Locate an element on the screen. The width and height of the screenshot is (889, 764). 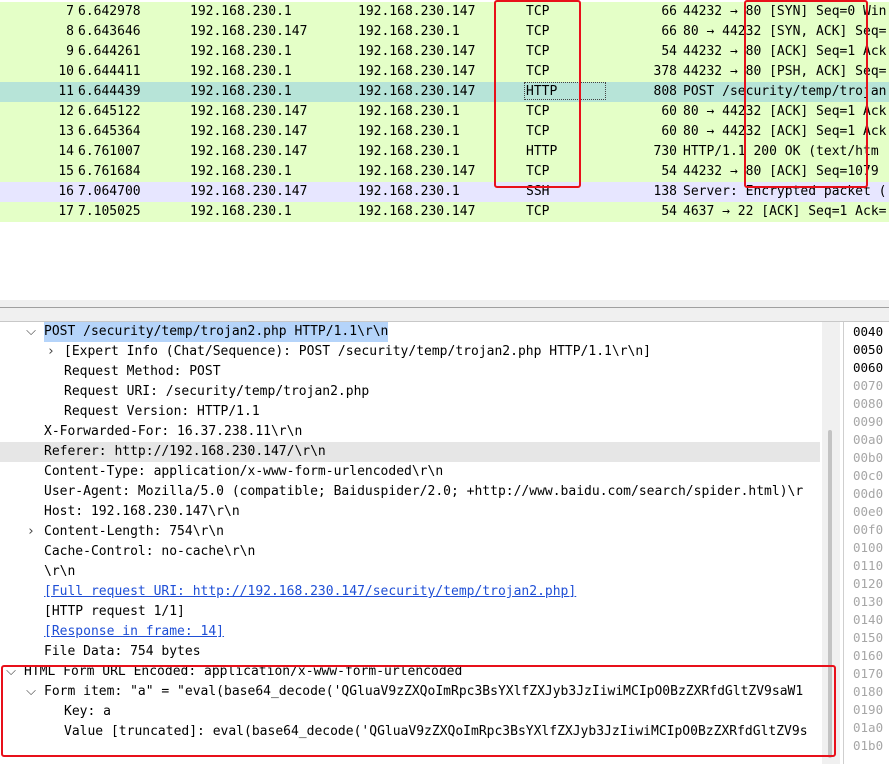
request-version-row: Request Version: HTTP/1.1 is located at coordinates (410, 412).